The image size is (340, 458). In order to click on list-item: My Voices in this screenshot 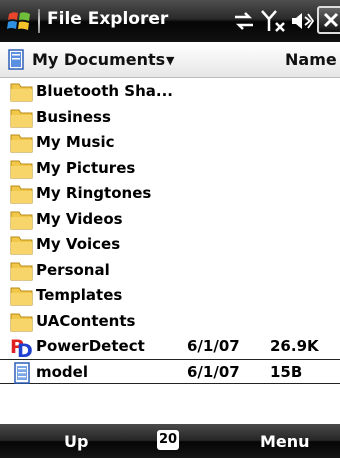, I will do `click(170, 245)`.